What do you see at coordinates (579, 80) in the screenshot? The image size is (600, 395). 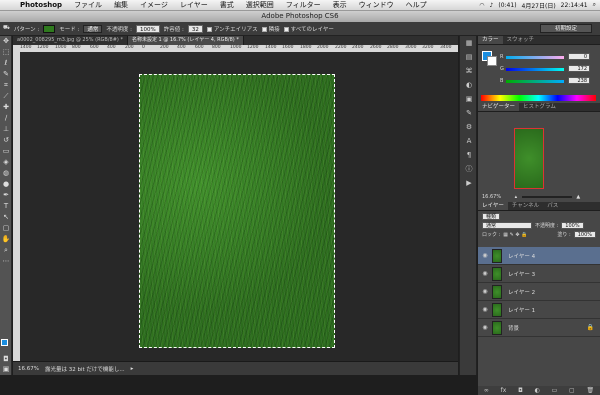 I see `color-b-input: 238` at bounding box center [579, 80].